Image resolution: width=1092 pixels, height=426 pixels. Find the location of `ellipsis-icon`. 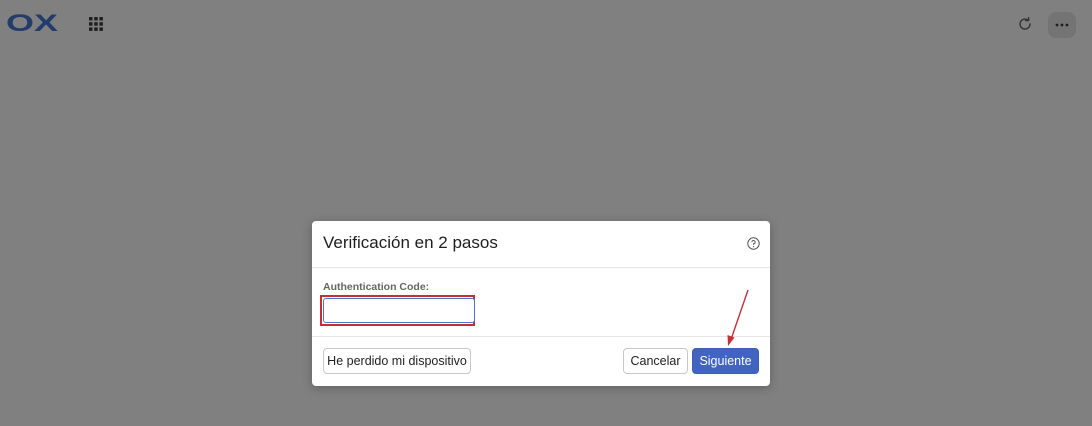

ellipsis-icon is located at coordinates (1062, 25).